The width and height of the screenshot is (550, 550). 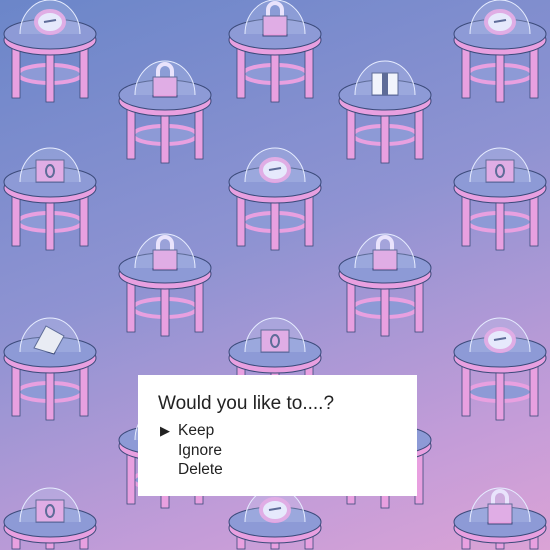 What do you see at coordinates (196, 430) in the screenshot?
I see `option-keep-label: Keep` at bounding box center [196, 430].